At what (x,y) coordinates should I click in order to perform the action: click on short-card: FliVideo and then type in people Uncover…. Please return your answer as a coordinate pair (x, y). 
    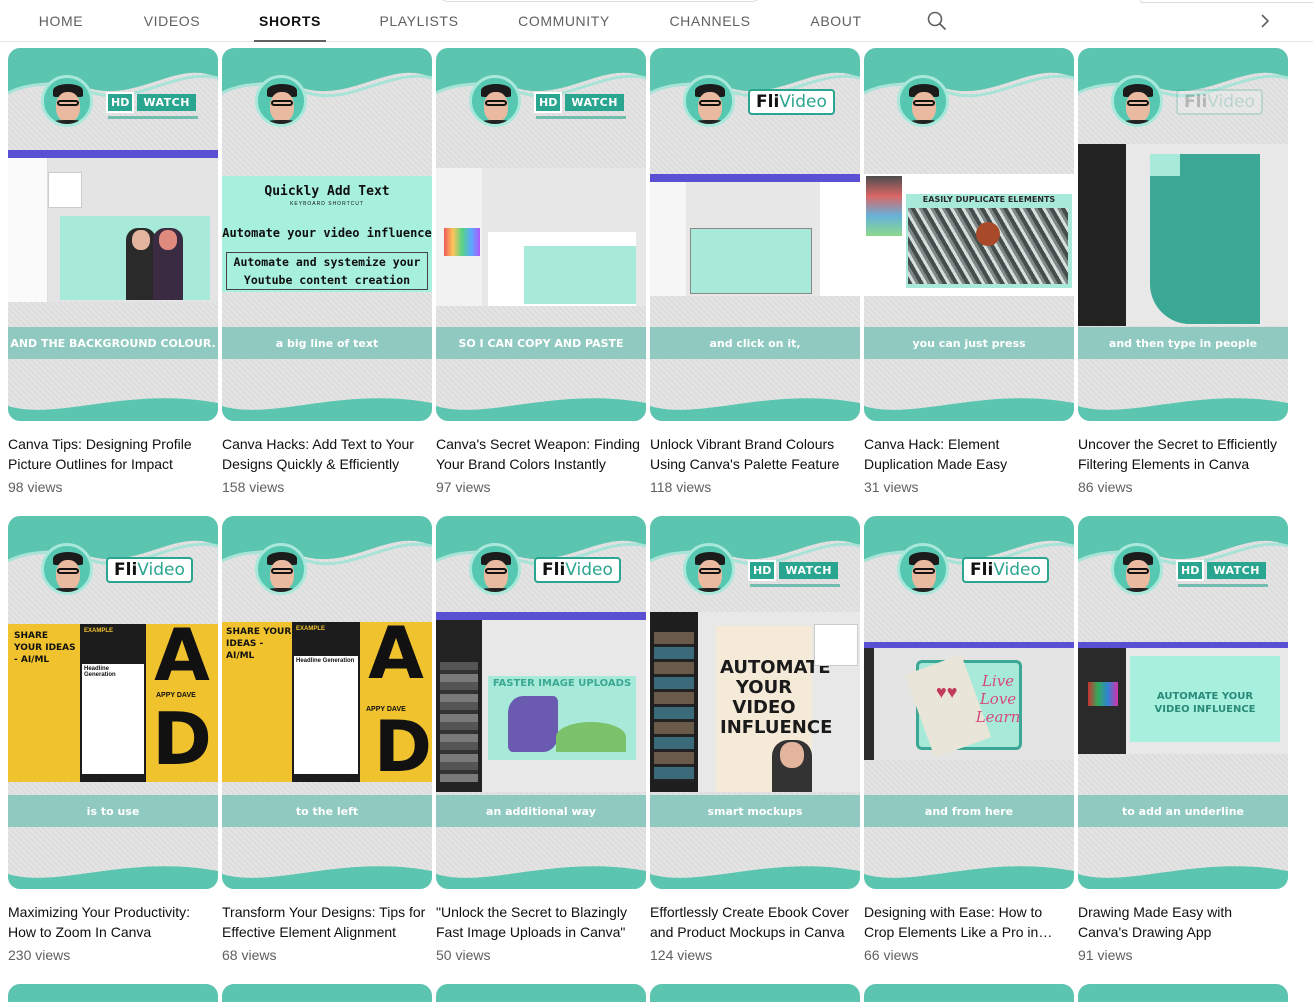
    Looking at the image, I should click on (1183, 272).